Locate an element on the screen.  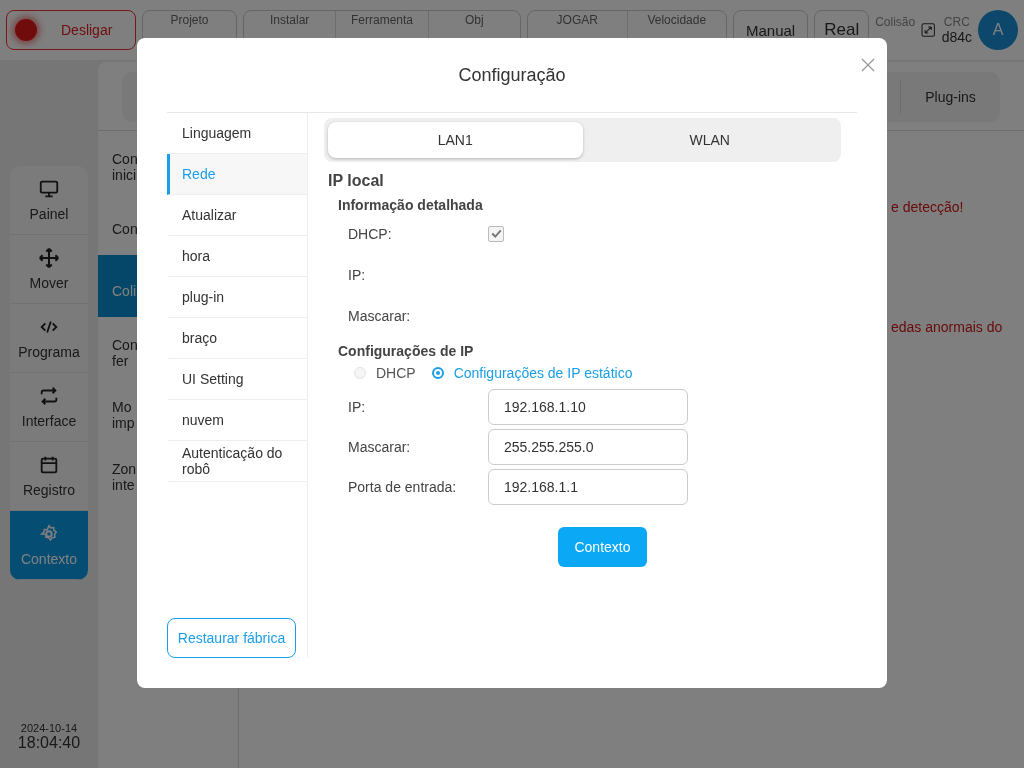
warning-message: e detecção! is located at coordinates (928, 207).